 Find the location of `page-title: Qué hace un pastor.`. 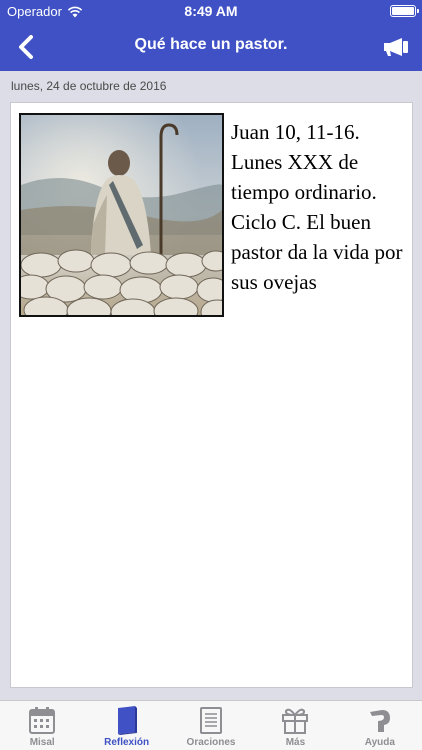

page-title: Qué hace un pastor. is located at coordinates (211, 44).